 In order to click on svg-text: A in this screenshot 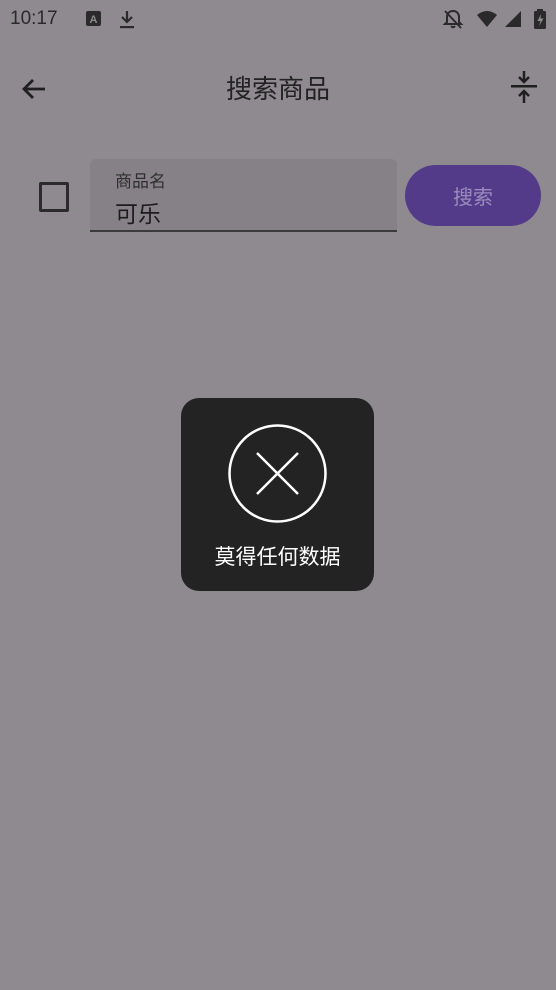, I will do `click(94, 20)`.